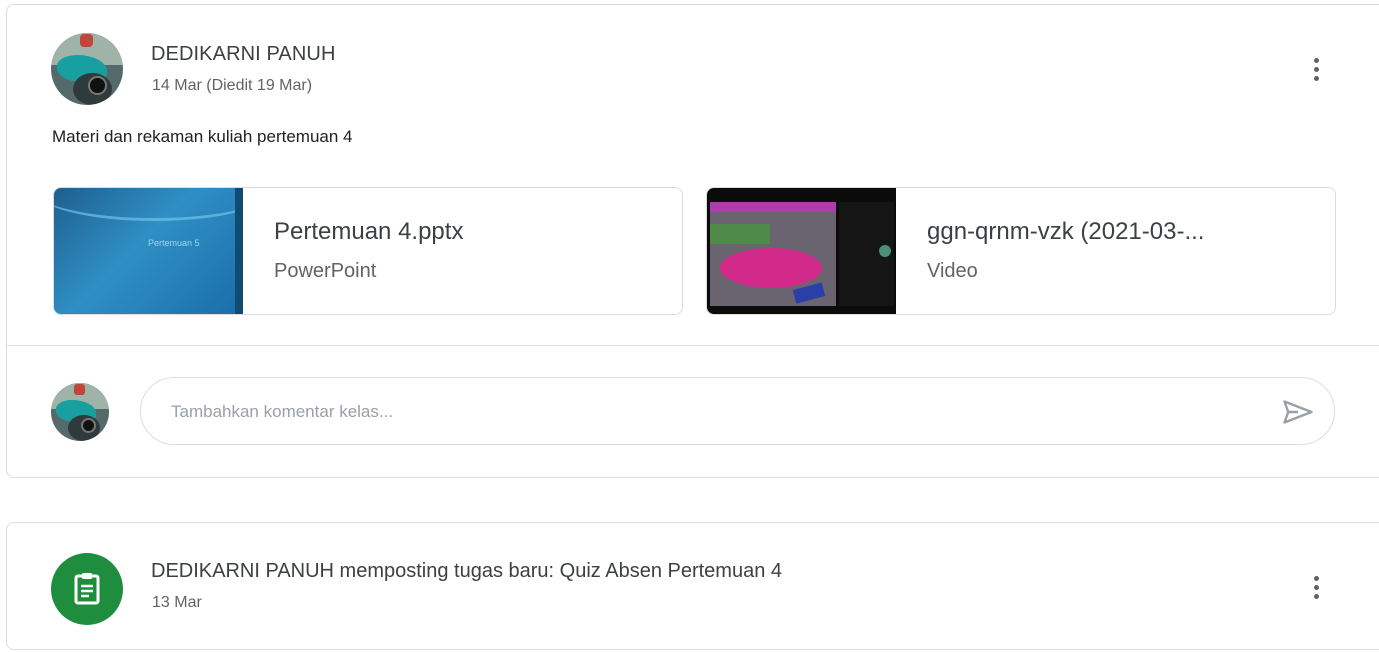 The width and height of the screenshot is (1379, 652). I want to click on divider, so click(693, 345).